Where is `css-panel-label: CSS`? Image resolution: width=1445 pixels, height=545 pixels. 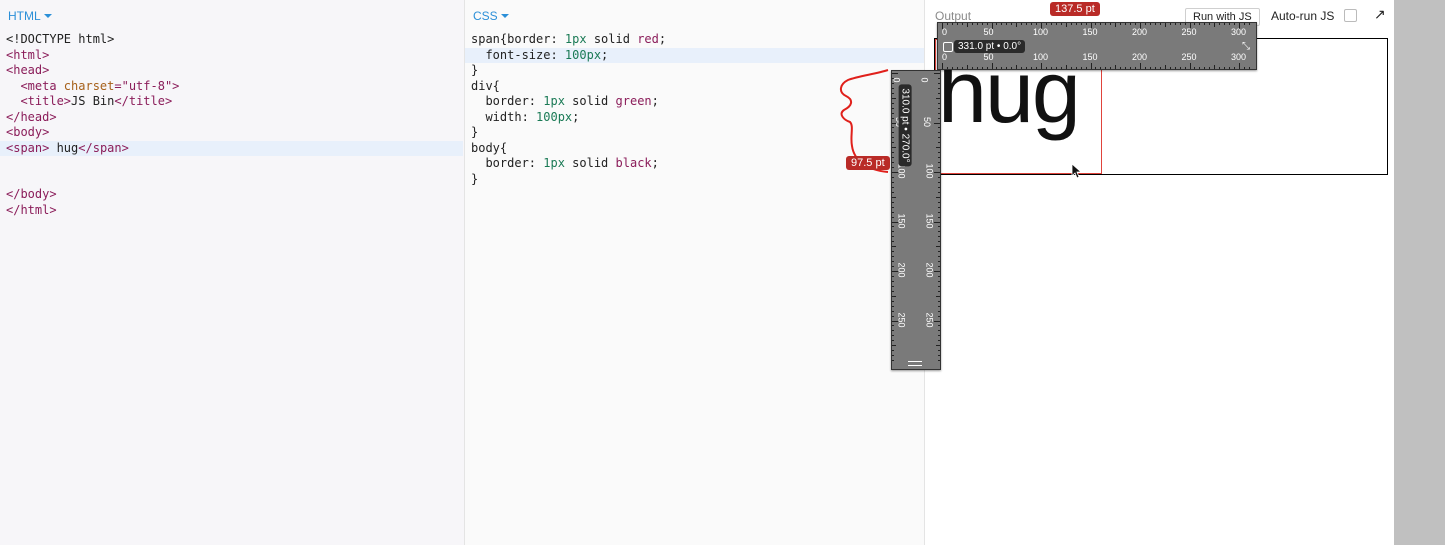
css-panel-label: CSS is located at coordinates (485, 16).